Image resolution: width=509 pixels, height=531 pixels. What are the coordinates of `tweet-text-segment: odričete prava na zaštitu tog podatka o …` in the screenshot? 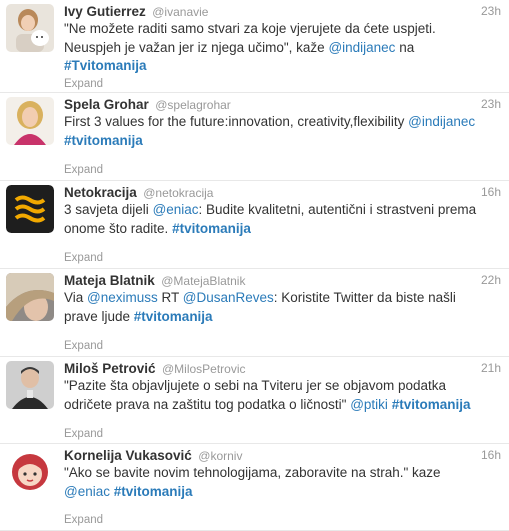 It's located at (207, 404).